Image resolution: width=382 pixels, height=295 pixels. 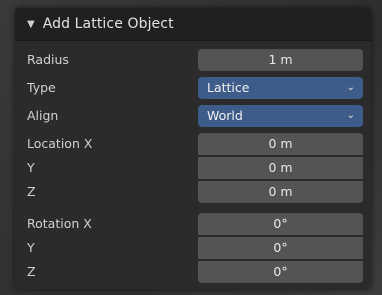 I want to click on rotation-x-label: Rotation X, so click(x=59, y=223).